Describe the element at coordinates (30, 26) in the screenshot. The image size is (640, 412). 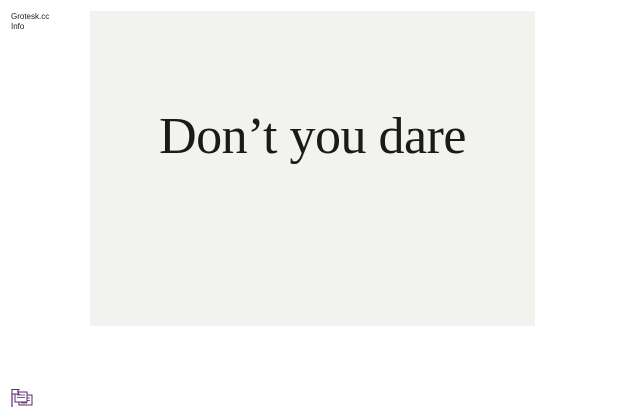
I see `info-link: Info` at that location.